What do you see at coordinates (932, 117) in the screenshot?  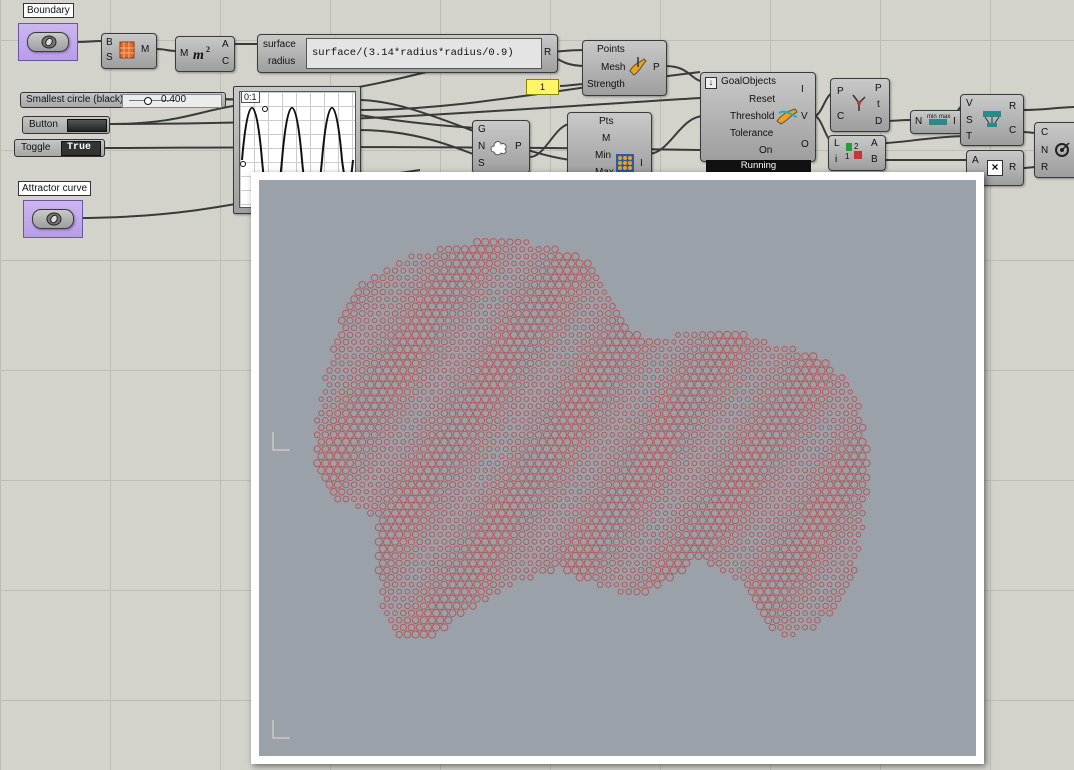 I see `svg-text: min` at bounding box center [932, 117].